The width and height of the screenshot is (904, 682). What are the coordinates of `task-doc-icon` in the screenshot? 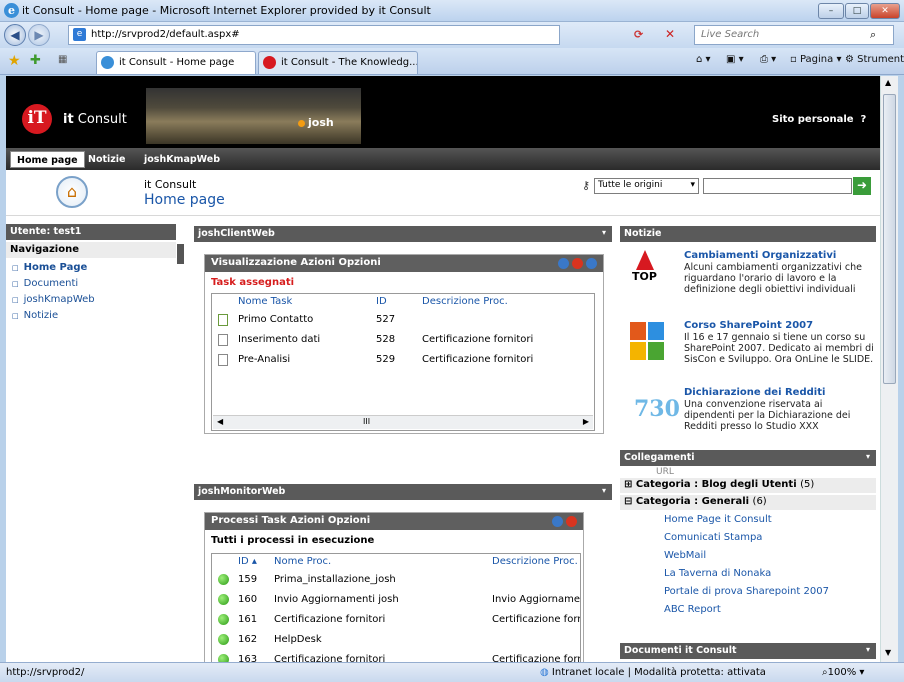 It's located at (223, 360).